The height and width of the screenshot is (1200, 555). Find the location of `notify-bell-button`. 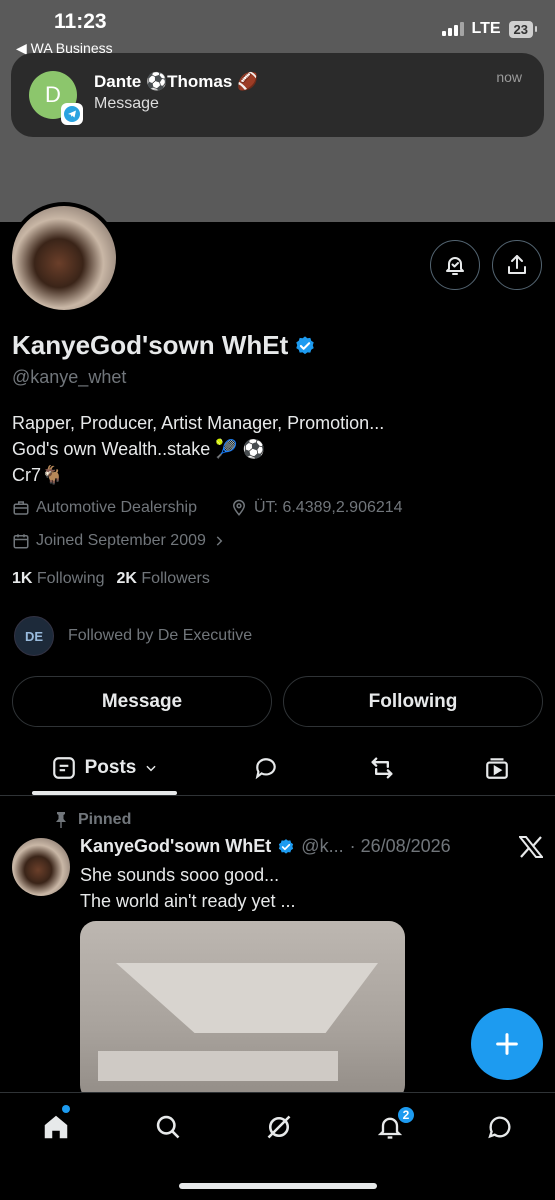

notify-bell-button is located at coordinates (455, 265).